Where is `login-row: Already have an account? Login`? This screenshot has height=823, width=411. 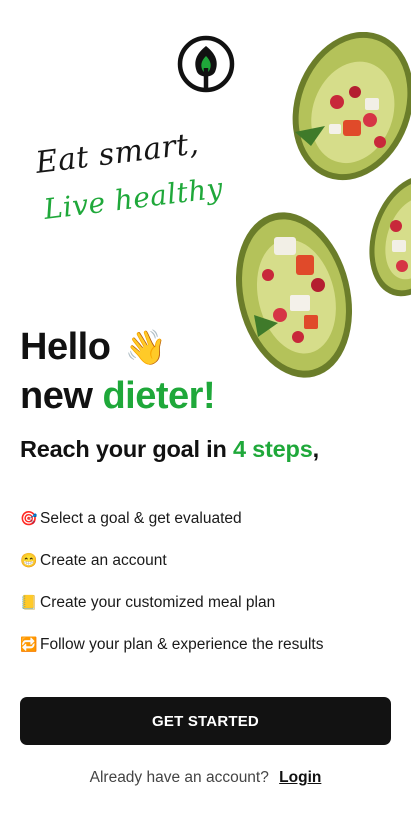 login-row: Already have an account? Login is located at coordinates (205, 778).